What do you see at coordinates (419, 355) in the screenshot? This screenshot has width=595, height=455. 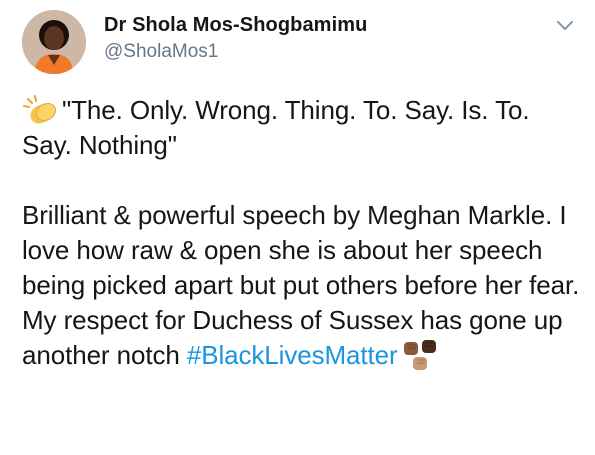 I see `raised-fists-emoji` at bounding box center [419, 355].